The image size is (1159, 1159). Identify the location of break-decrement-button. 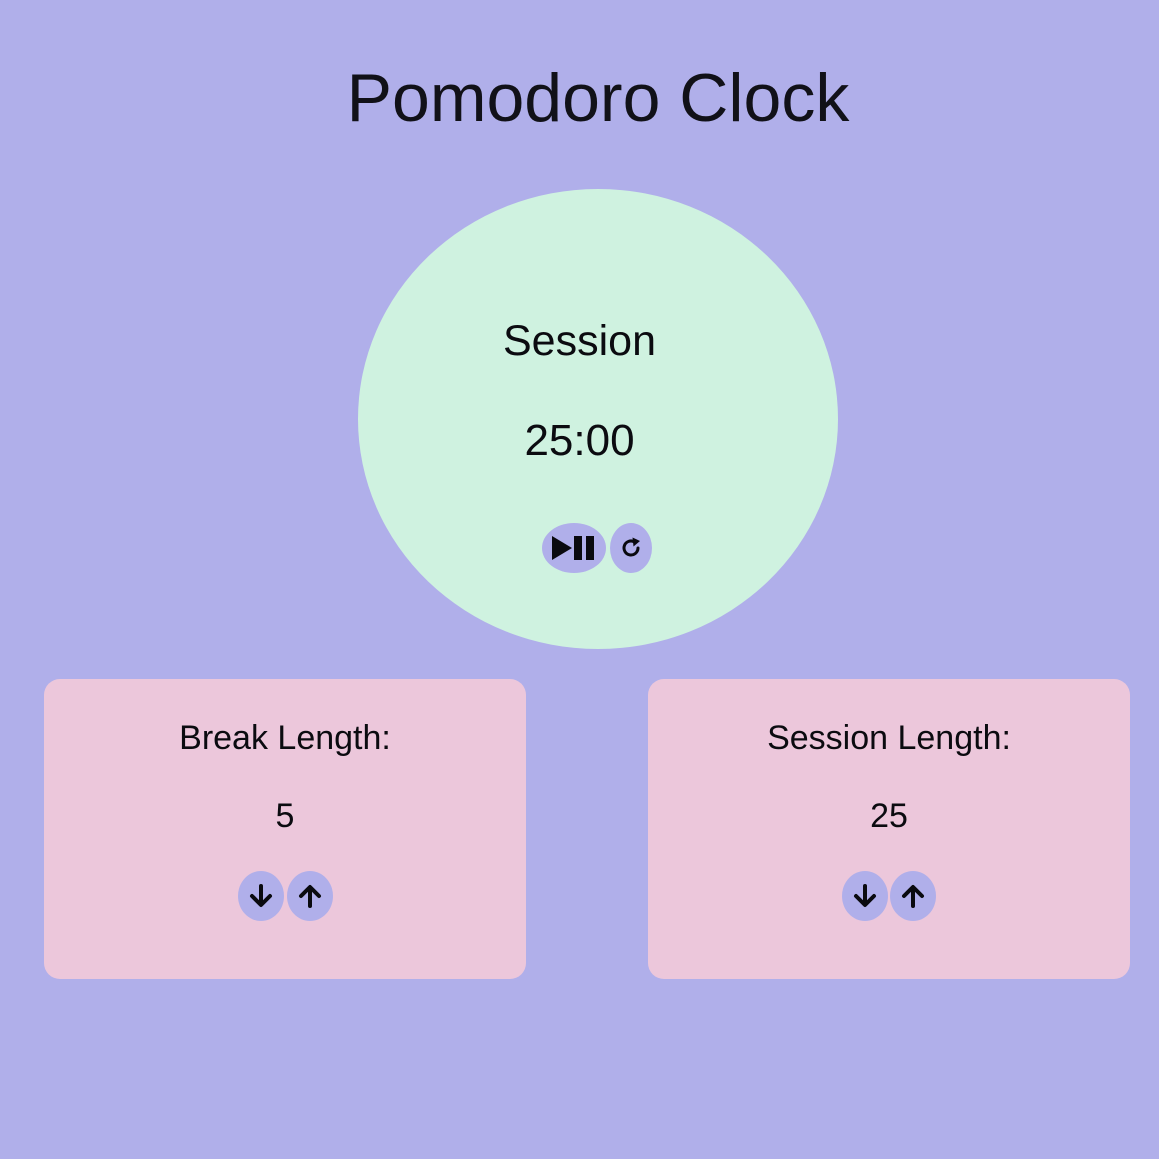
(261, 896).